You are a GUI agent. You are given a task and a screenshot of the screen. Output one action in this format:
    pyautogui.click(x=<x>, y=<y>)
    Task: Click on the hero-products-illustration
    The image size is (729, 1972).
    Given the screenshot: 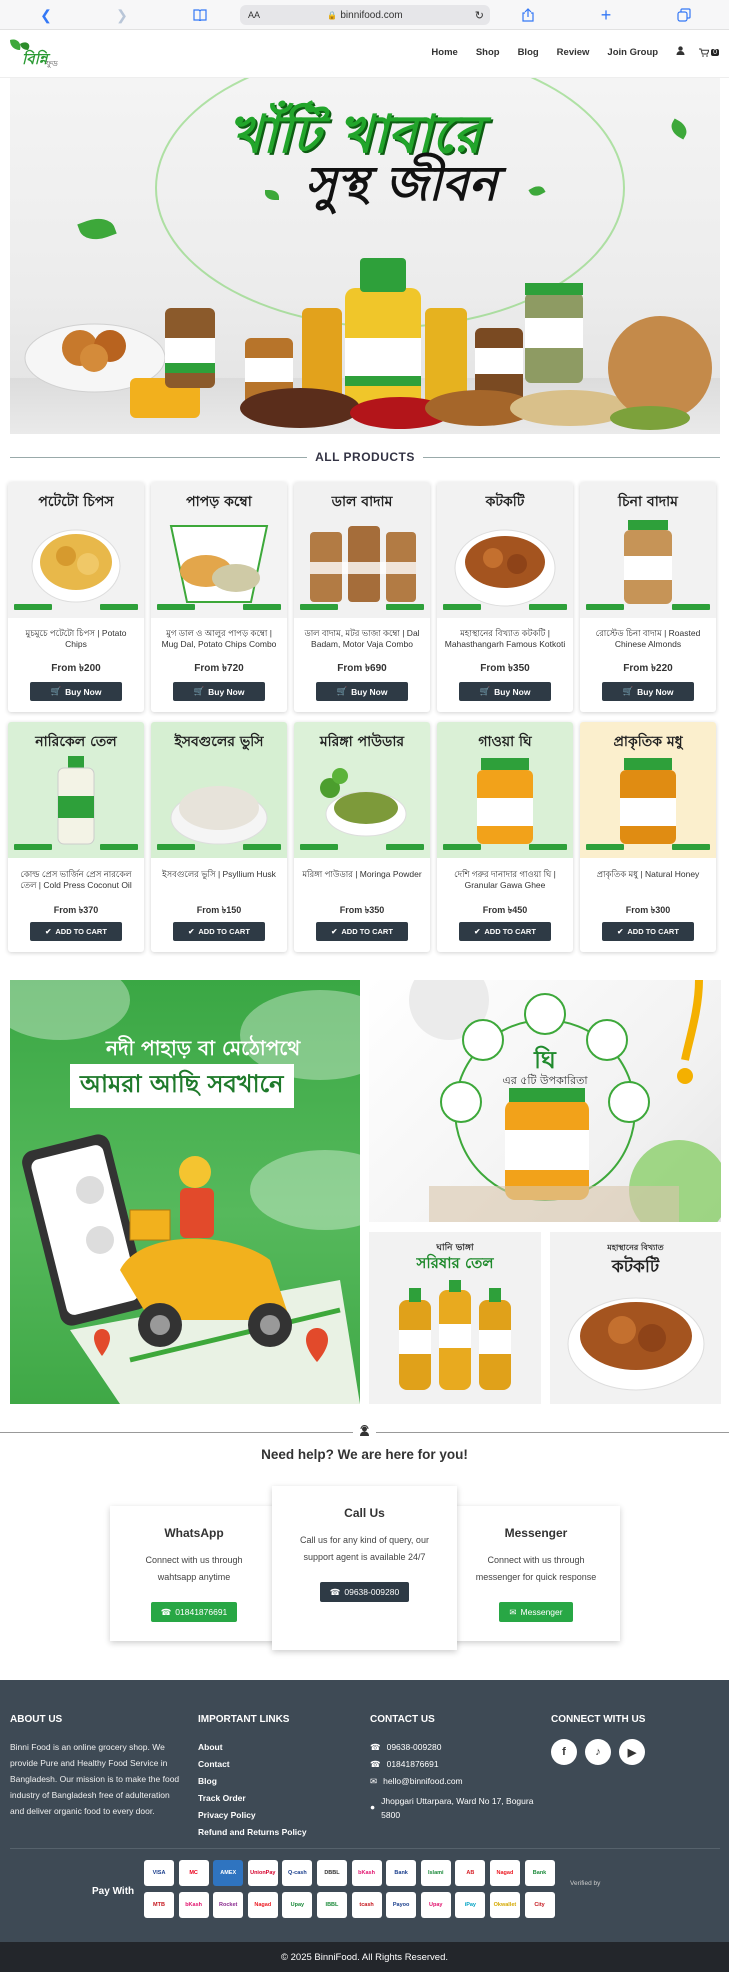 What is the action you would take?
    pyautogui.click(x=368, y=344)
    